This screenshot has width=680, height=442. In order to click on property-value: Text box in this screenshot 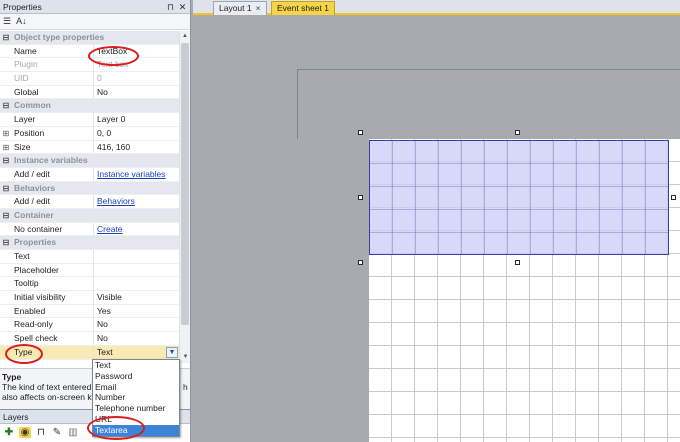, I will do `click(113, 64)`.